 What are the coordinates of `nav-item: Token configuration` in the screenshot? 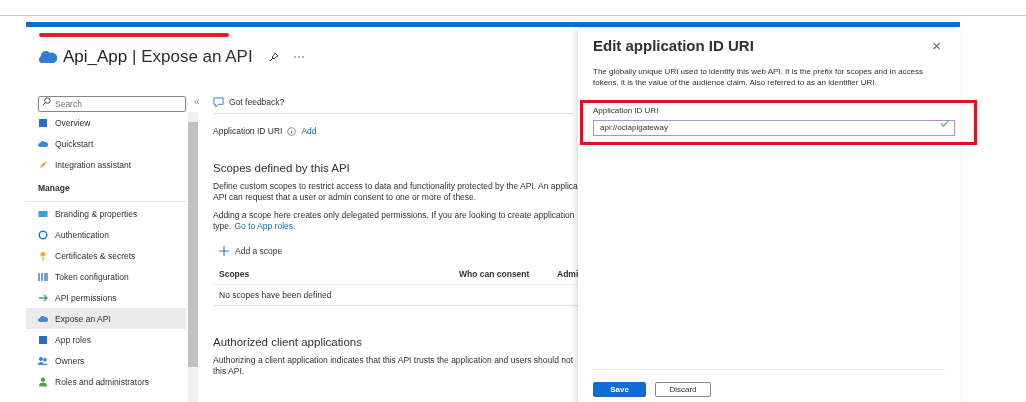 It's located at (106, 276).